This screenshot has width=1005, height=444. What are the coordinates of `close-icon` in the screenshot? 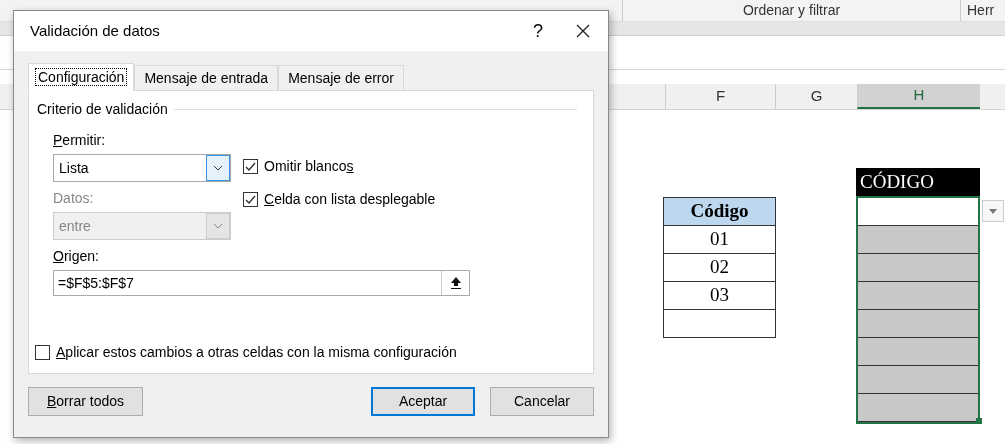 It's located at (583, 31).